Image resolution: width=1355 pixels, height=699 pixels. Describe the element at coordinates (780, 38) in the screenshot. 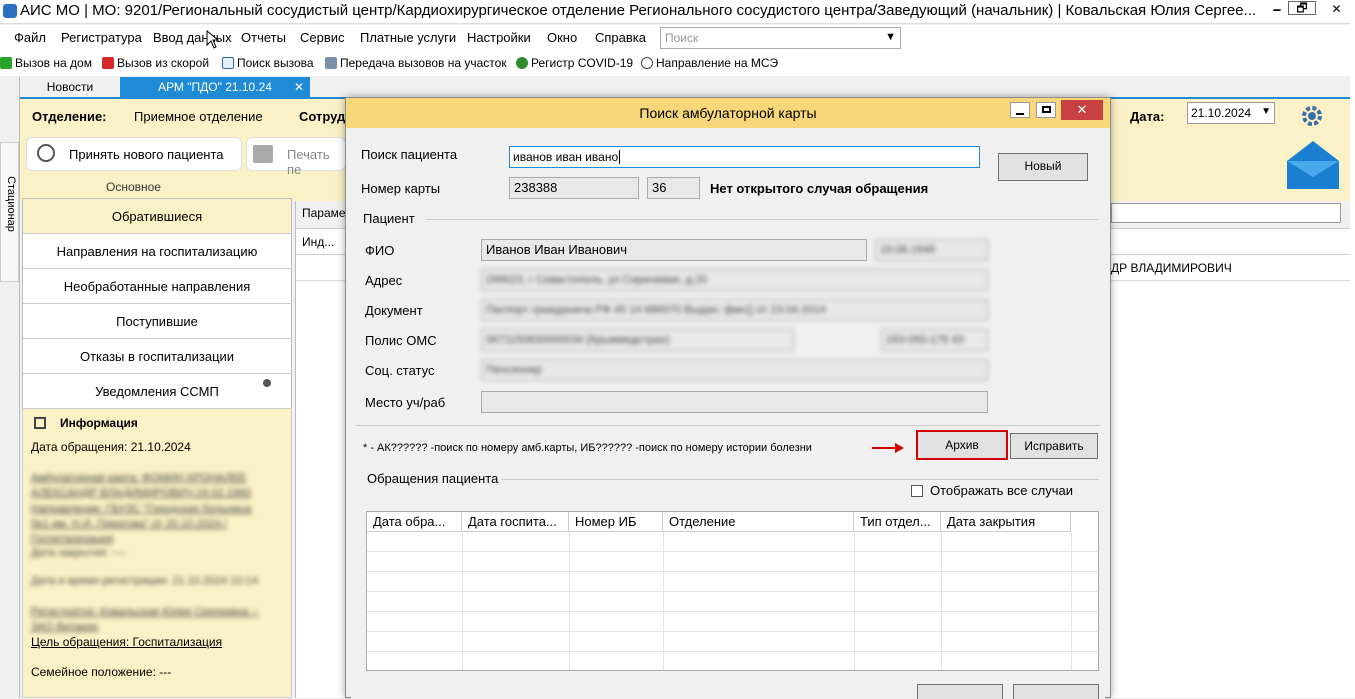

I see `menu-search-input: Поиск ▼` at that location.